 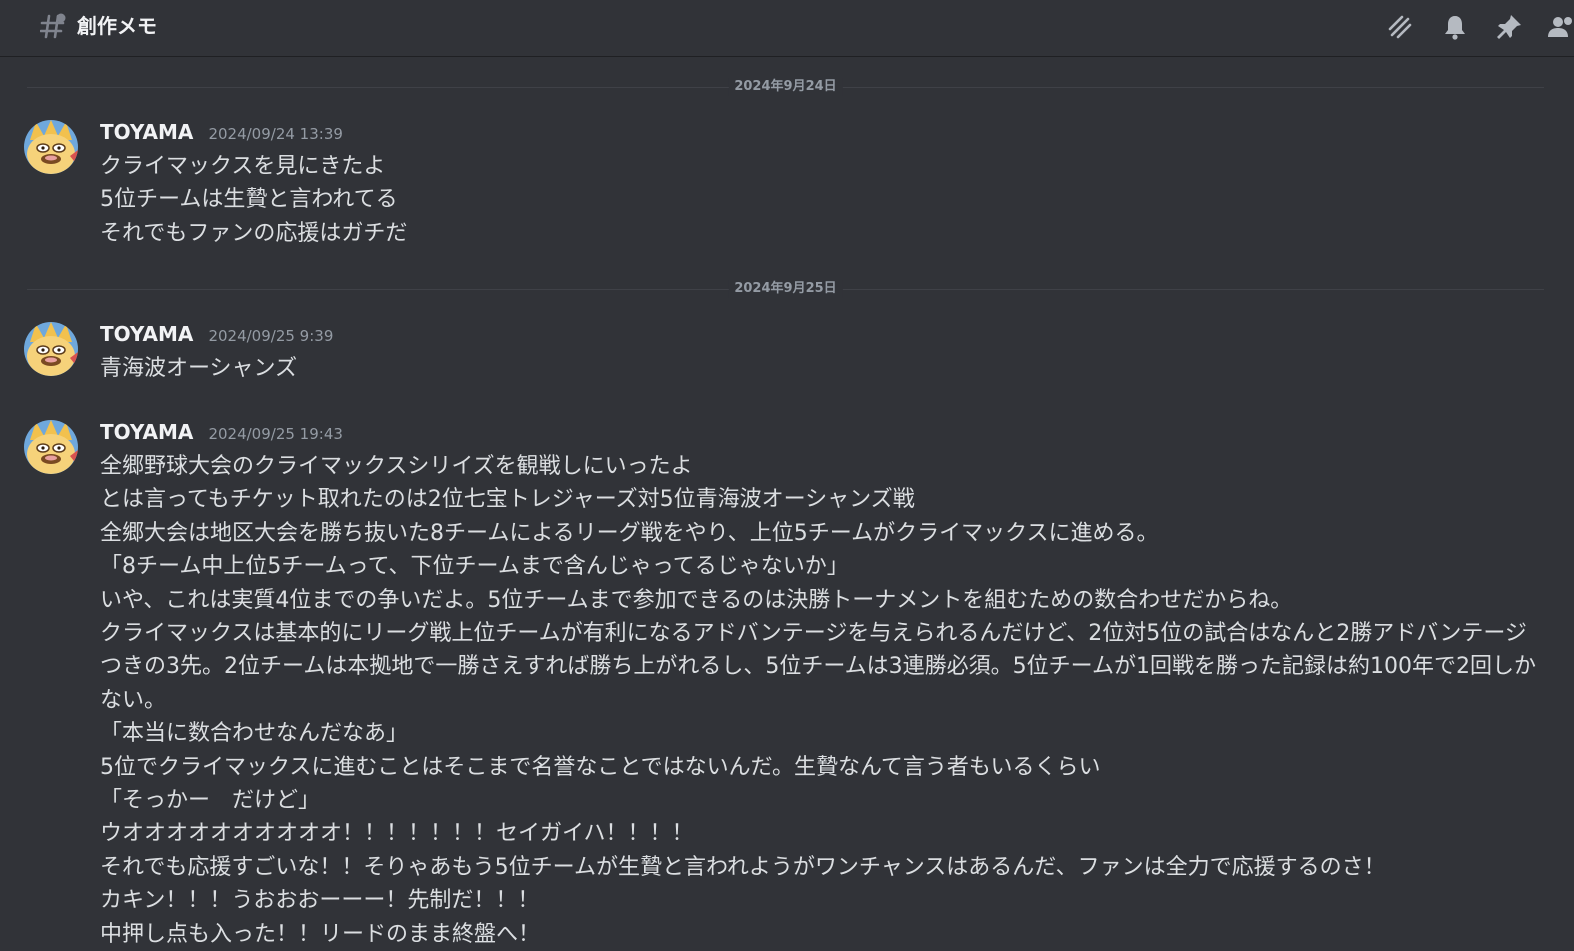 What do you see at coordinates (1455, 27) in the screenshot?
I see `bell-icon` at bounding box center [1455, 27].